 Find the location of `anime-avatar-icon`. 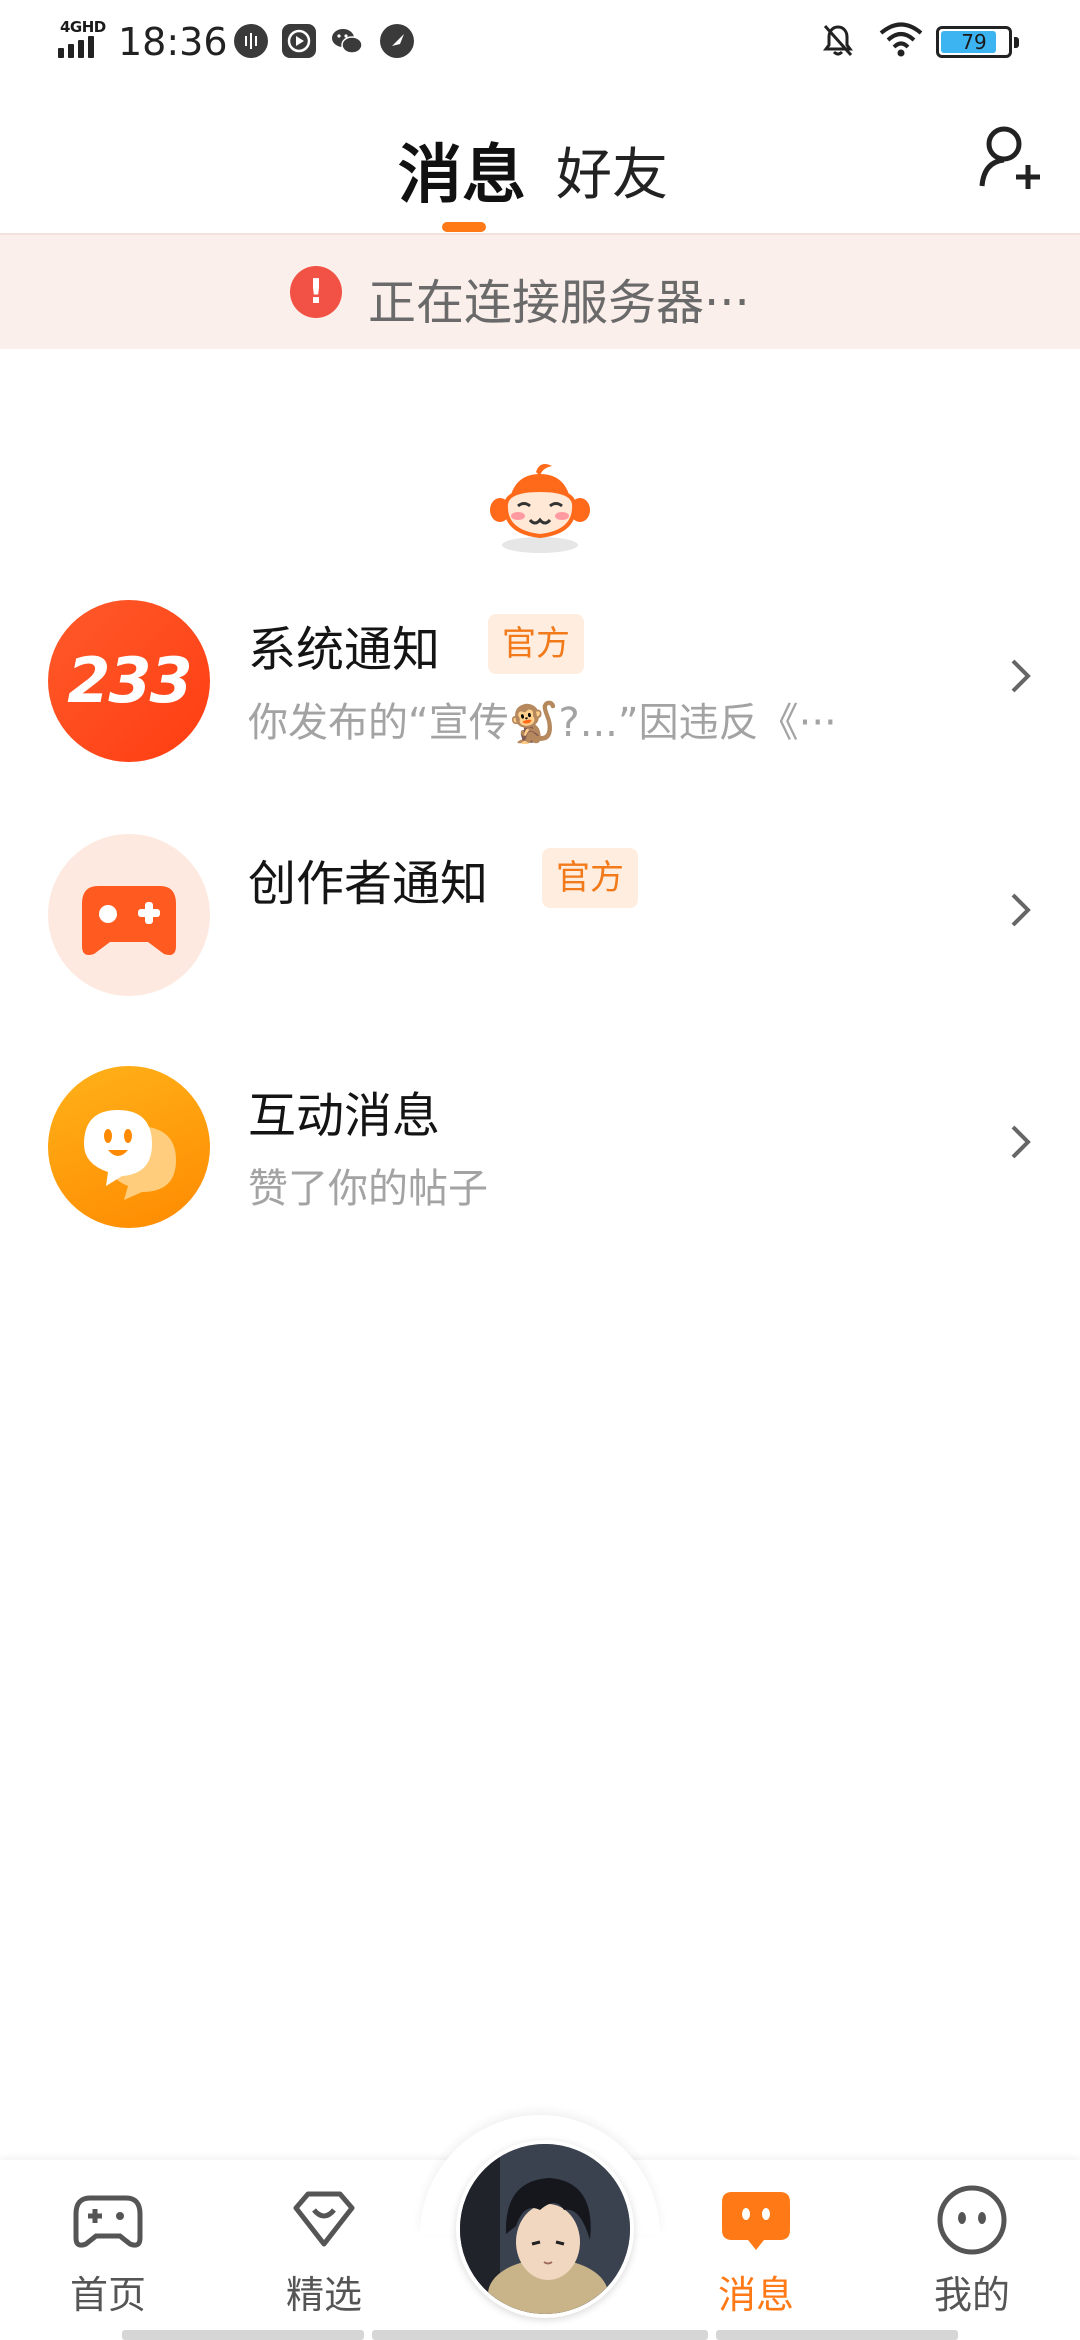

anime-avatar-icon is located at coordinates (545, 2229).